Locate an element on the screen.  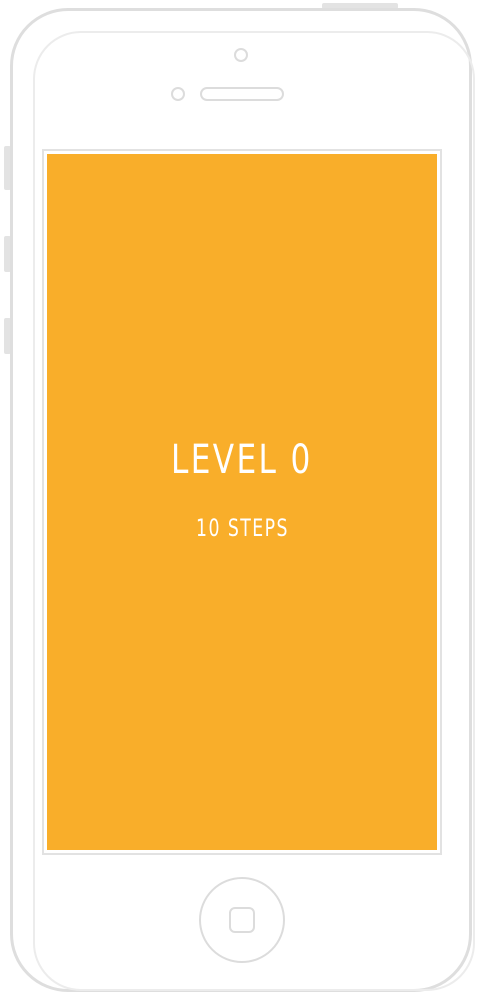
home-square-icon is located at coordinates (242, 920).